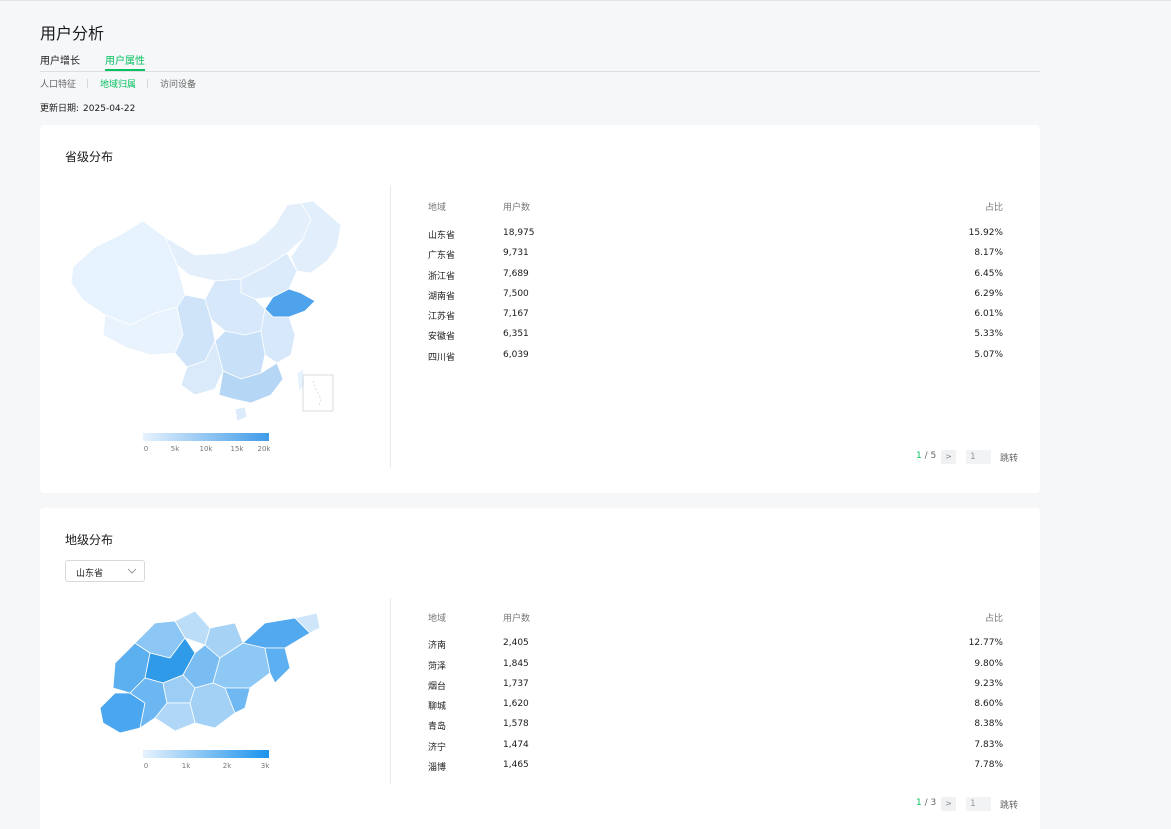 This screenshot has height=829, width=1171. Describe the element at coordinates (715, 357) in the screenshot. I see `table-row: 四川省 6,039 5.07%` at that location.